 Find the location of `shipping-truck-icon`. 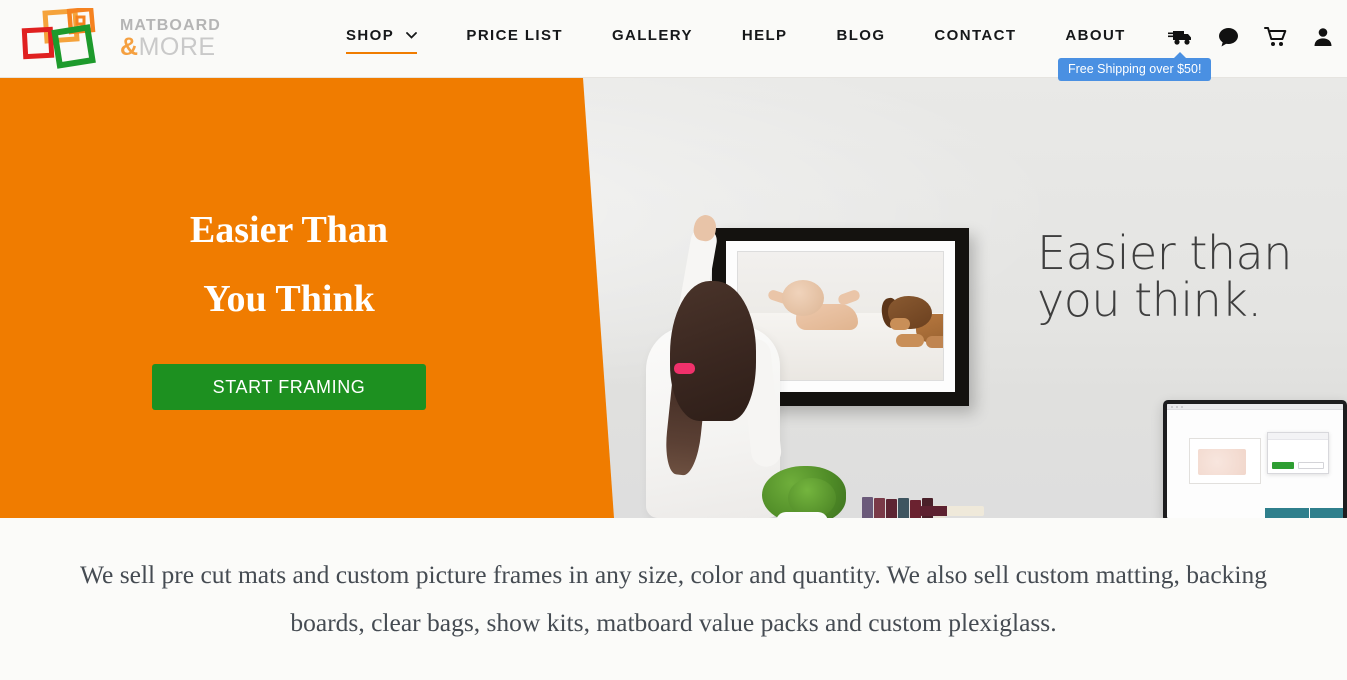

shipping-truck-icon is located at coordinates (1180, 36).